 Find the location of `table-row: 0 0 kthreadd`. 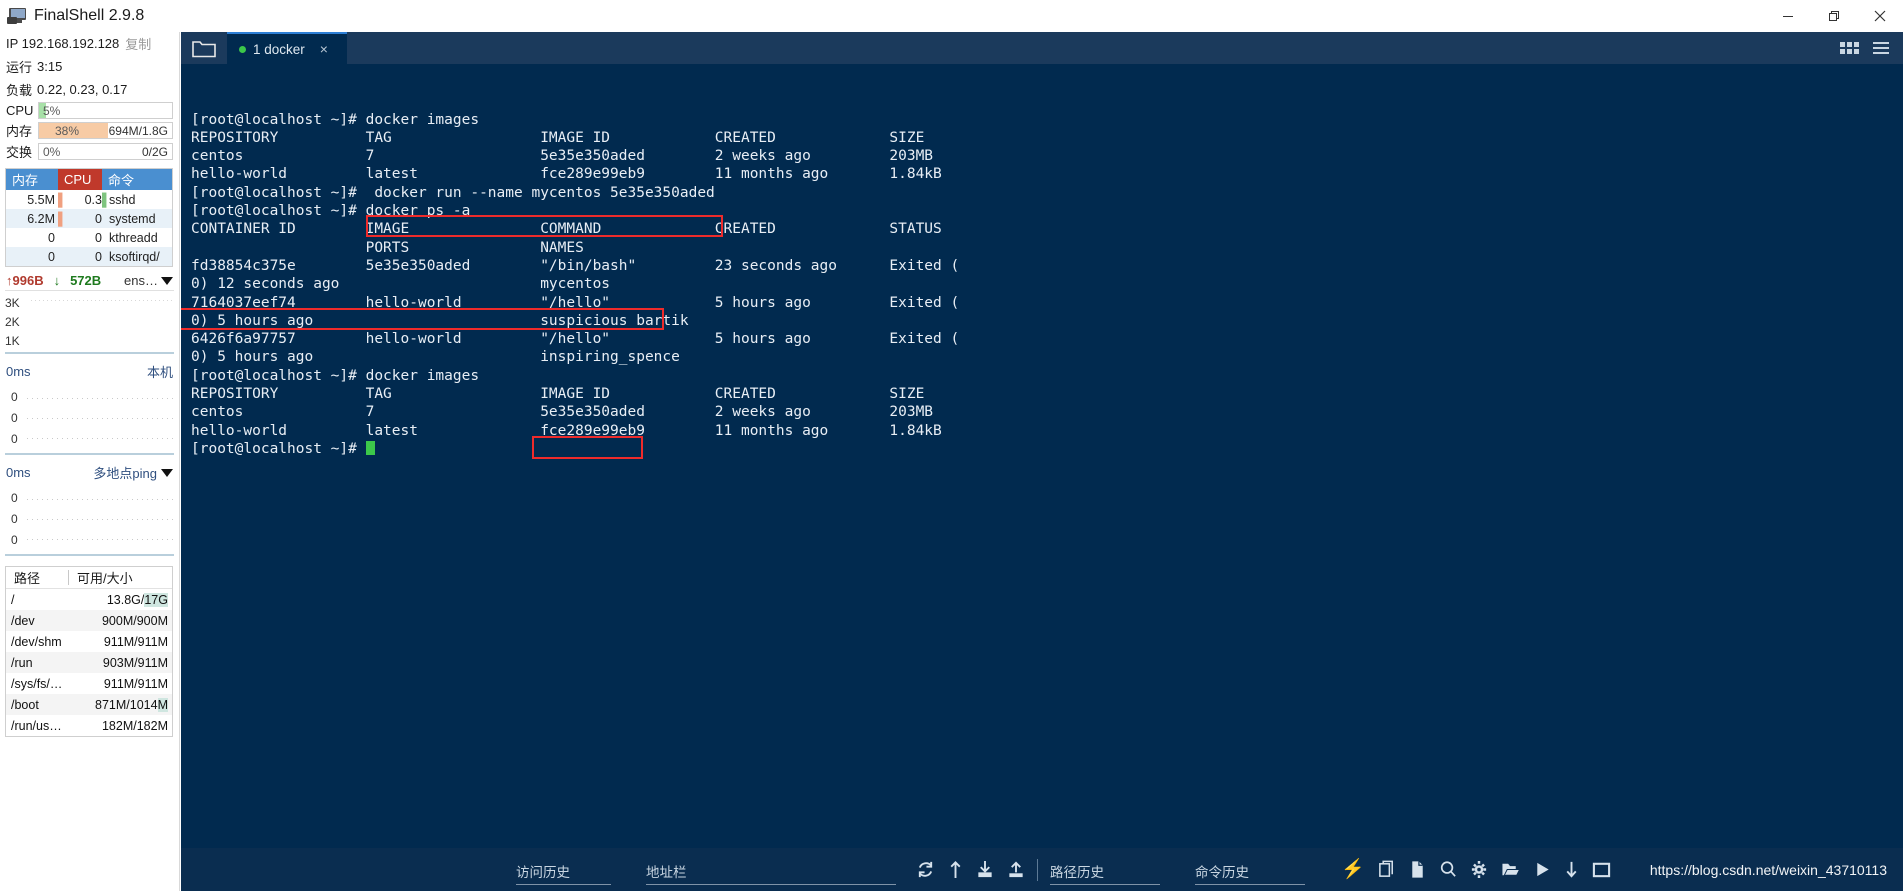

table-row: 0 0 kthreadd is located at coordinates (89, 237).